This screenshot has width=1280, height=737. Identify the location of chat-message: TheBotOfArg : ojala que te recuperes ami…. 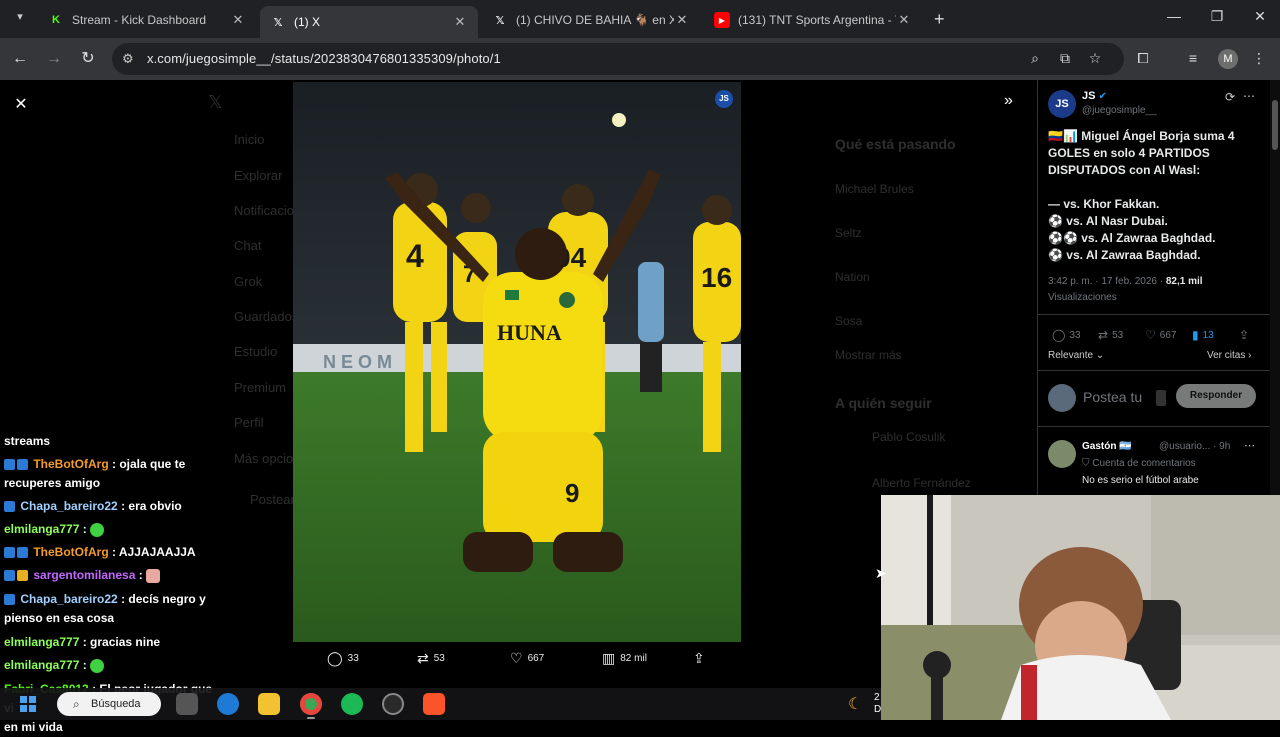
(114, 474).